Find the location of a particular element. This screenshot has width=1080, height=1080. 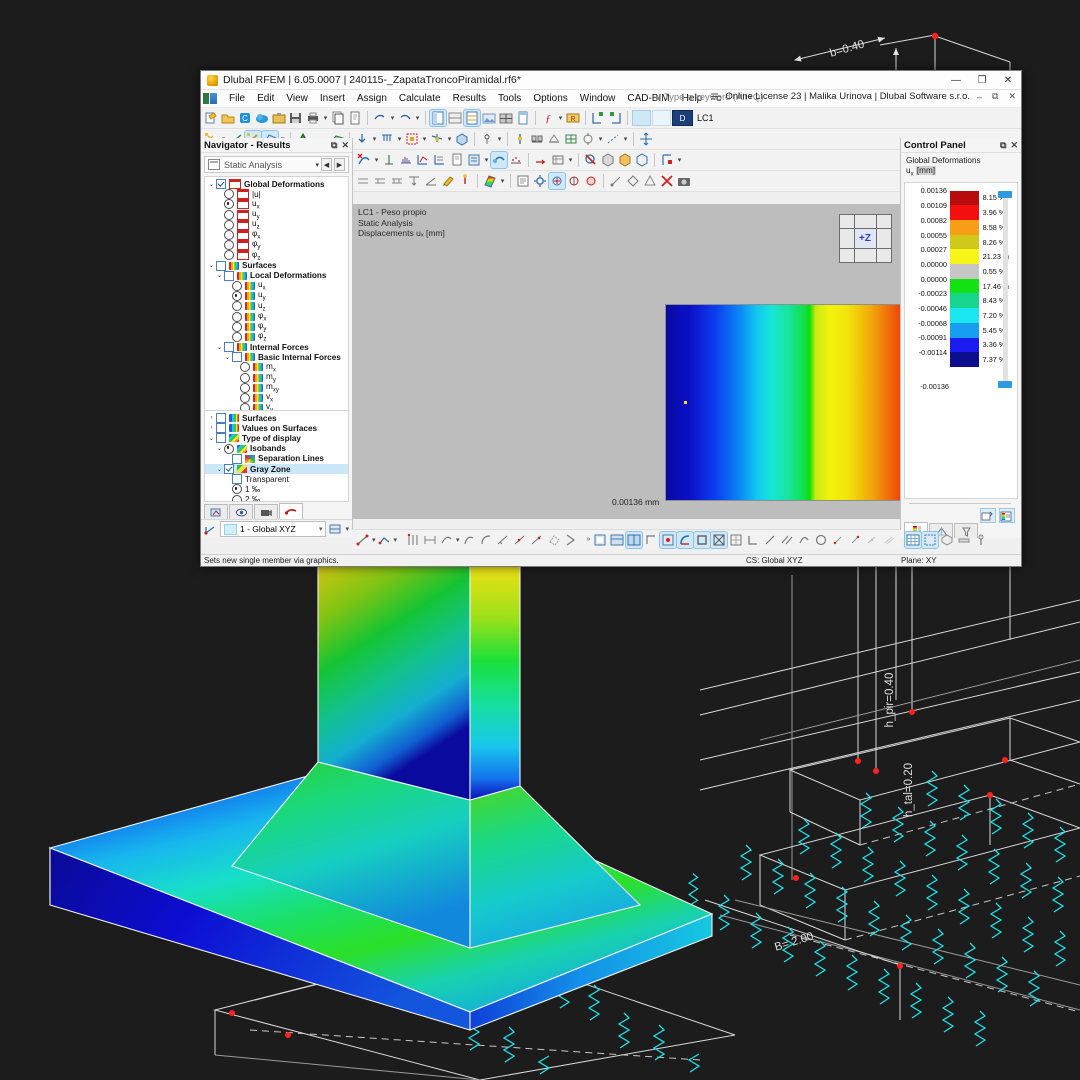

bt-grid-icon is located at coordinates (913, 539).